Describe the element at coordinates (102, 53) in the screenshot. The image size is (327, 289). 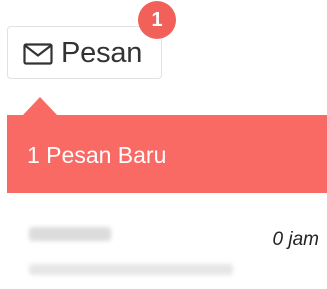
I see `messages-button-label: Pesan` at that location.